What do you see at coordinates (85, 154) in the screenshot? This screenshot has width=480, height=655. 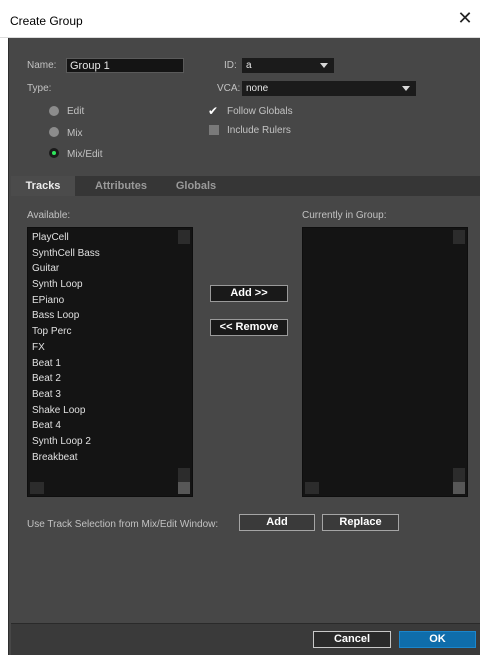 I see `radio-mix-edit-label: Mix/Edit` at bounding box center [85, 154].